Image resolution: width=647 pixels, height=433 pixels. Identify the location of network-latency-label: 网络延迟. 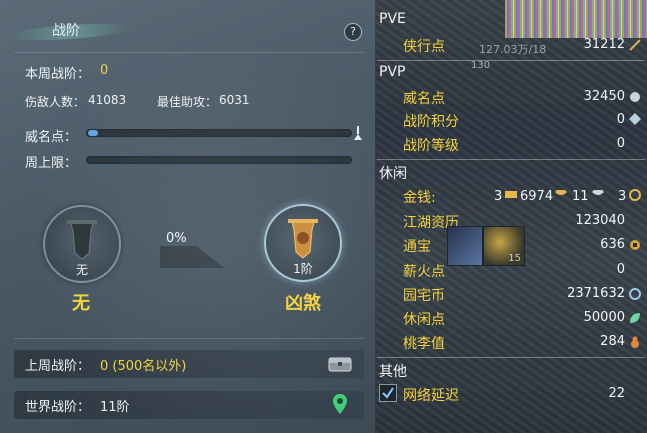
(431, 396).